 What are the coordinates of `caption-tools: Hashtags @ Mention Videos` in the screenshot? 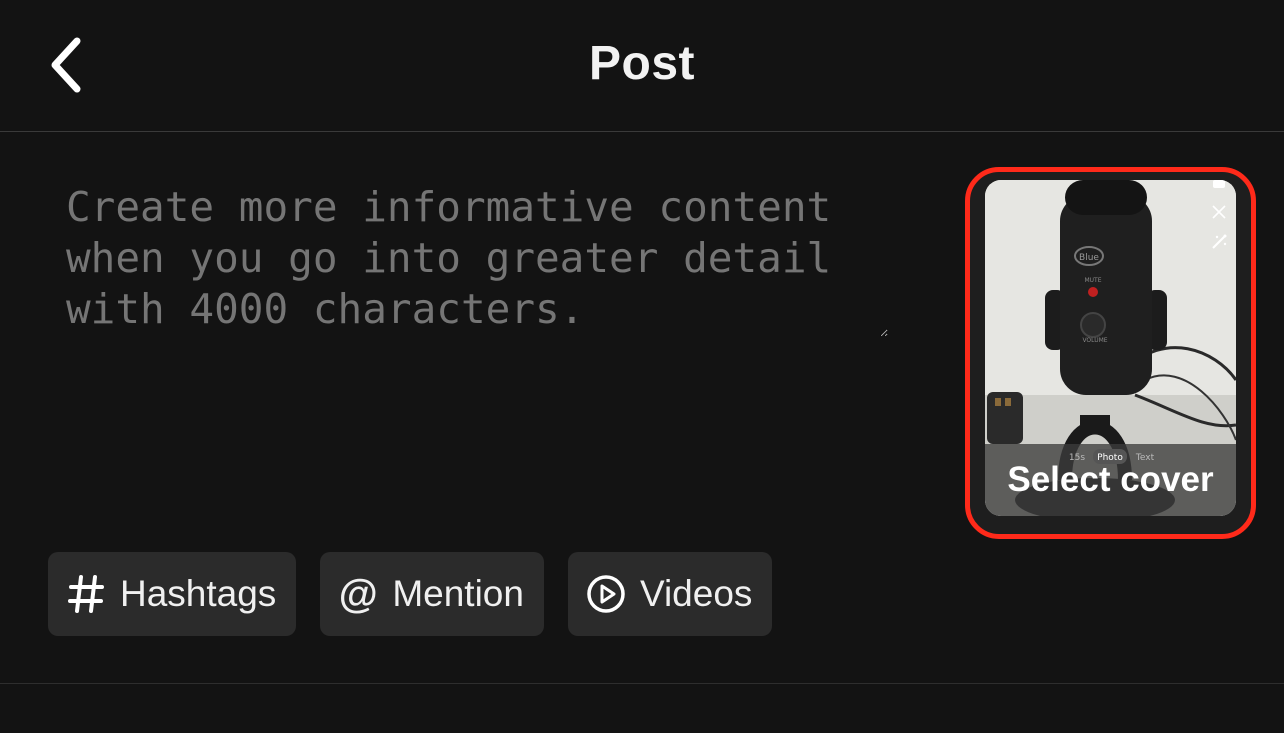 It's located at (410, 594).